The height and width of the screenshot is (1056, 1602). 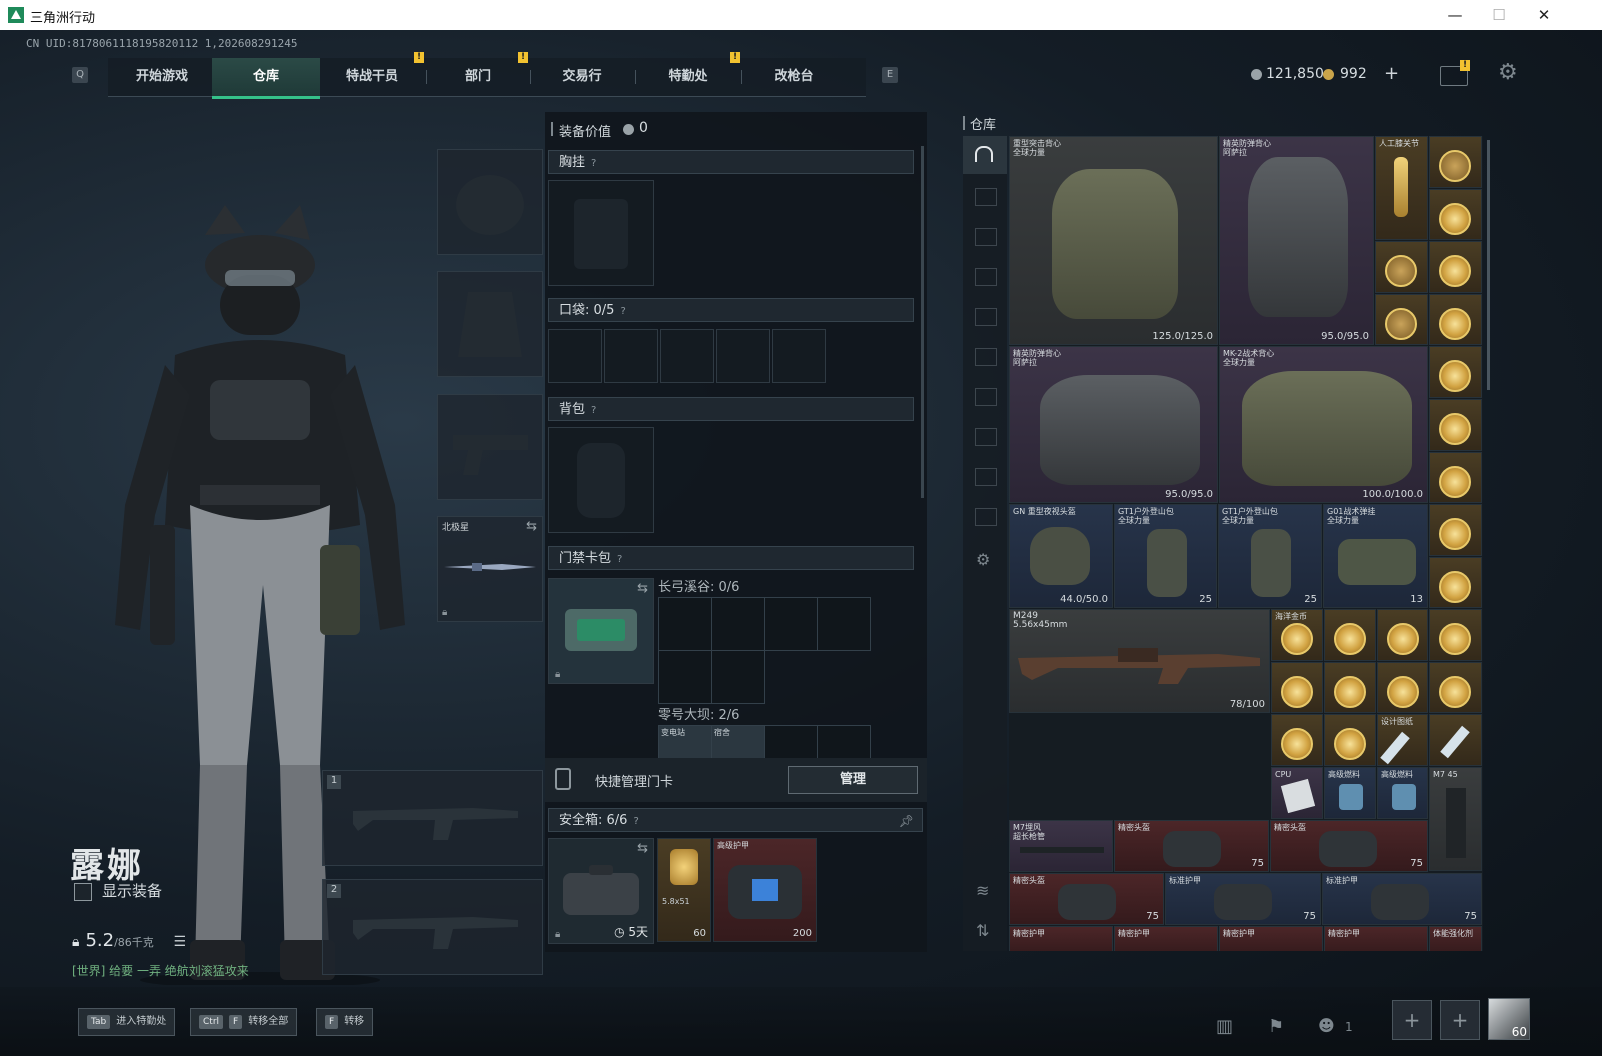 What do you see at coordinates (619, 559) in the screenshot?
I see `keycard-help-icon: ?` at bounding box center [619, 559].